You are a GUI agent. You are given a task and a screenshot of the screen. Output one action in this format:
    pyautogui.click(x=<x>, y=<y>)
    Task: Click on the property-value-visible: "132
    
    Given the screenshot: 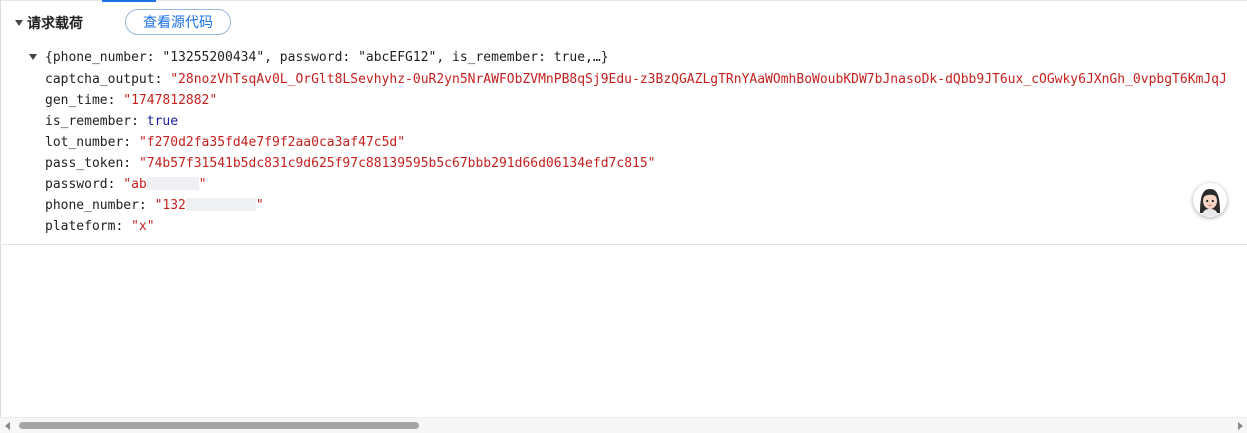 What is the action you would take?
    pyautogui.click(x=170, y=205)
    